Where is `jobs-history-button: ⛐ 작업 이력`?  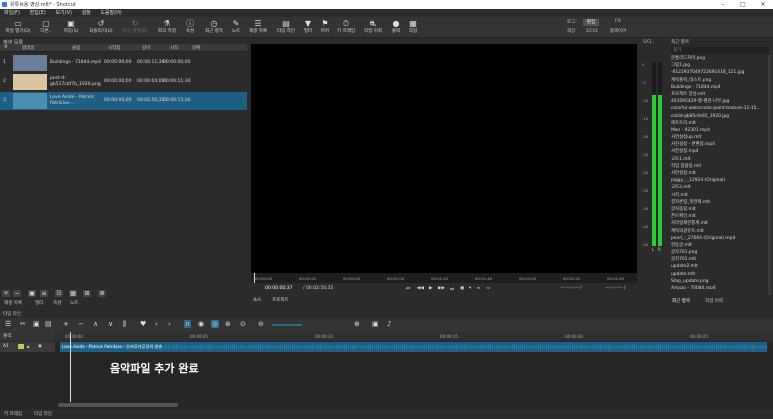 jobs-history-button: ⛐ 작업 이력 is located at coordinates (373, 27).